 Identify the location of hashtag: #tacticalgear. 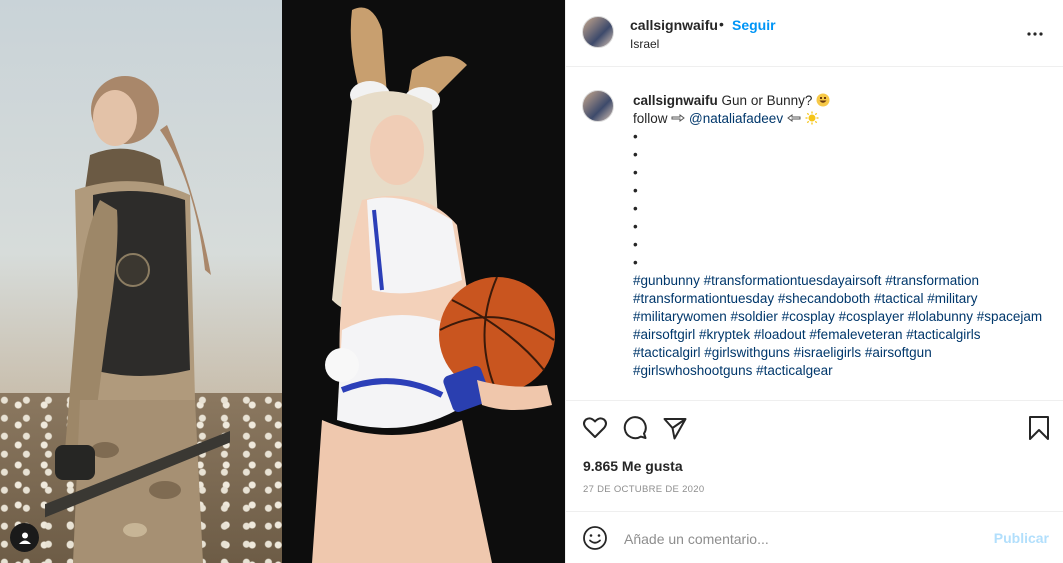
(794, 370).